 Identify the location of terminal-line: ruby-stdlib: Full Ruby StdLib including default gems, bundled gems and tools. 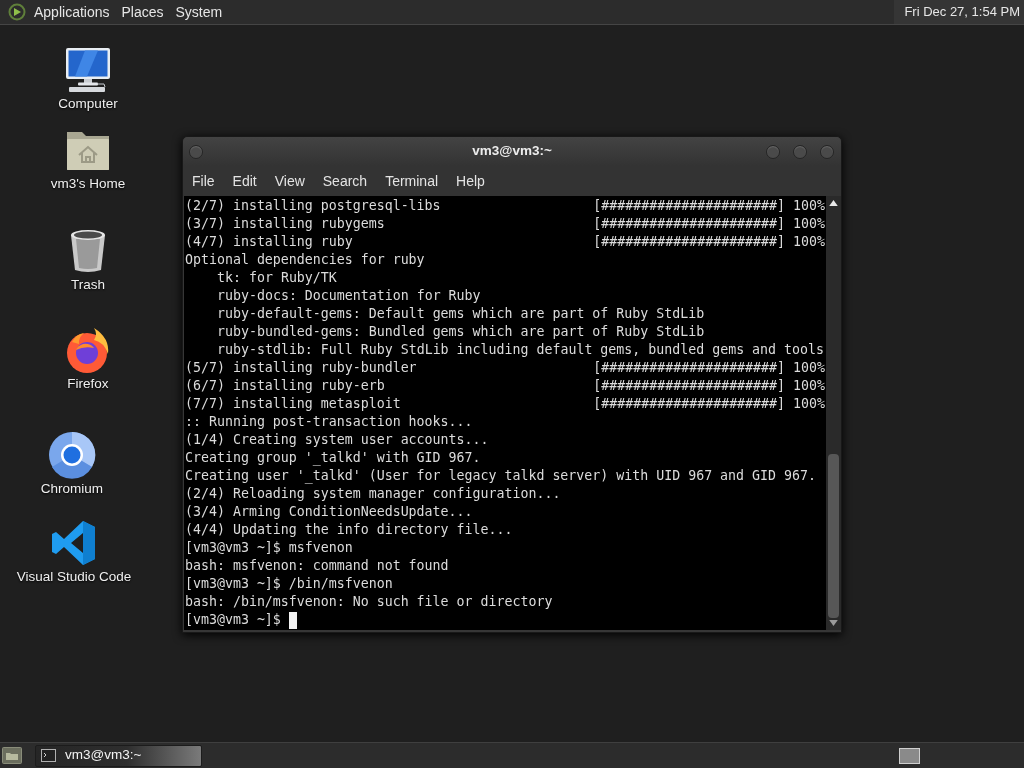
(520, 349).